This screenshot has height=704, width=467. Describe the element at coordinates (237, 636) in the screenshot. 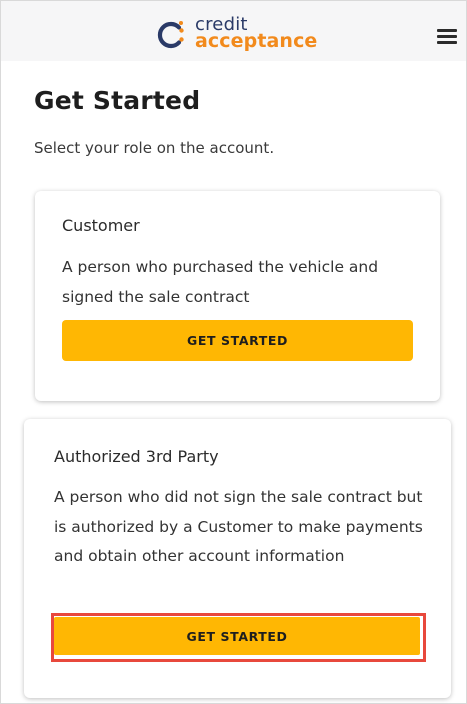

I see `third-party-get-started-button: GET STARTED` at that location.